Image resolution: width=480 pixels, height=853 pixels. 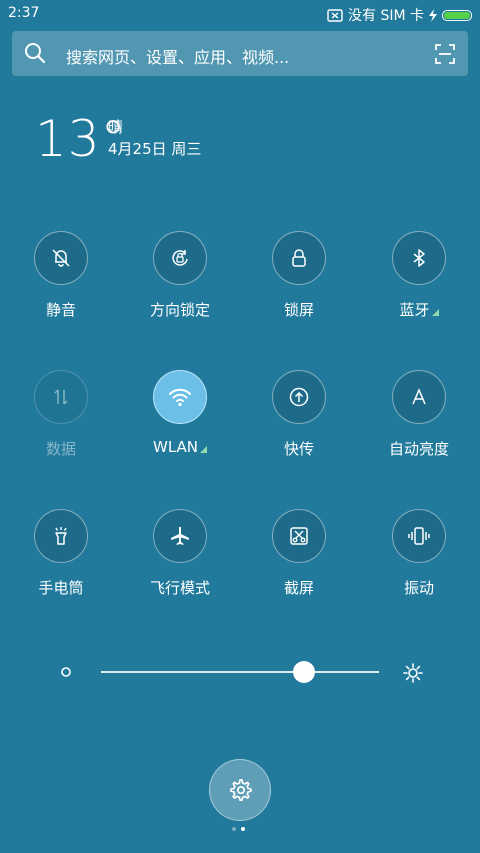 I want to click on toggle-label: 数据, so click(x=60, y=449).